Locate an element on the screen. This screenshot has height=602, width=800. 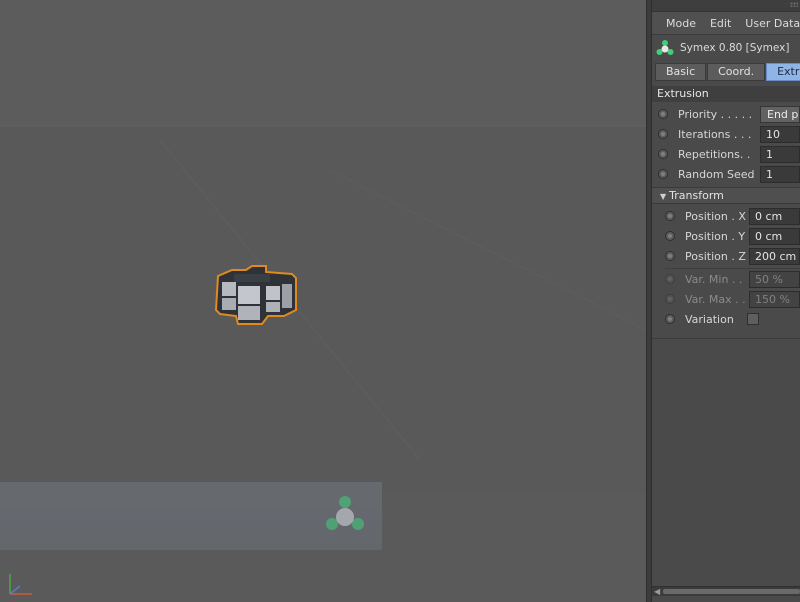
variation-checkbox is located at coordinates (753, 319).